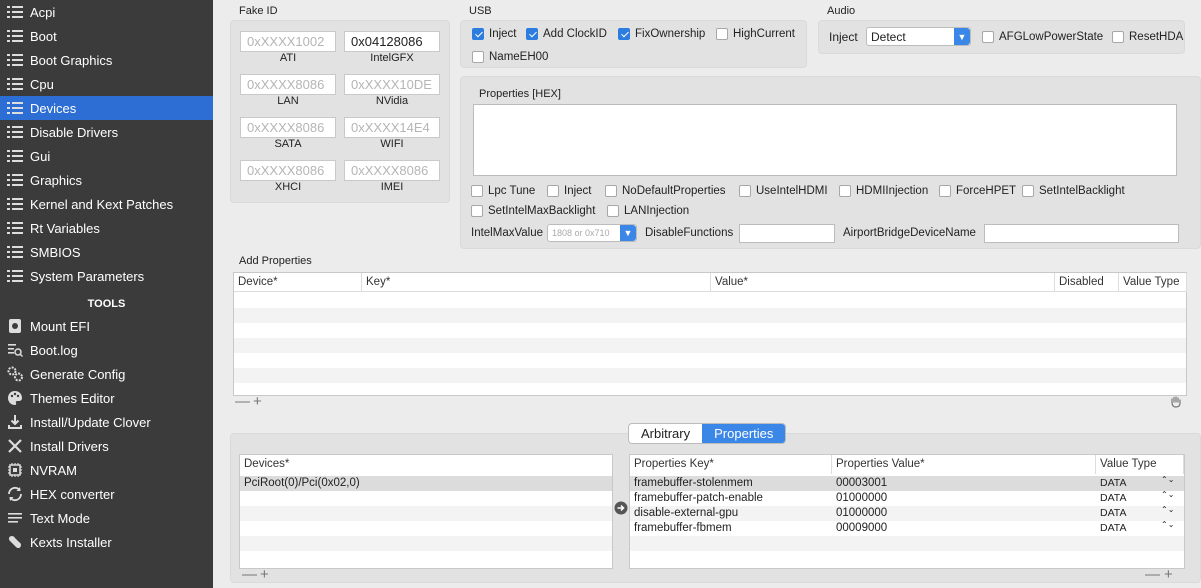 This screenshot has height=588, width=1201. Describe the element at coordinates (1153, 282) in the screenshot. I see `add-properties-column-header: Value Type` at that location.